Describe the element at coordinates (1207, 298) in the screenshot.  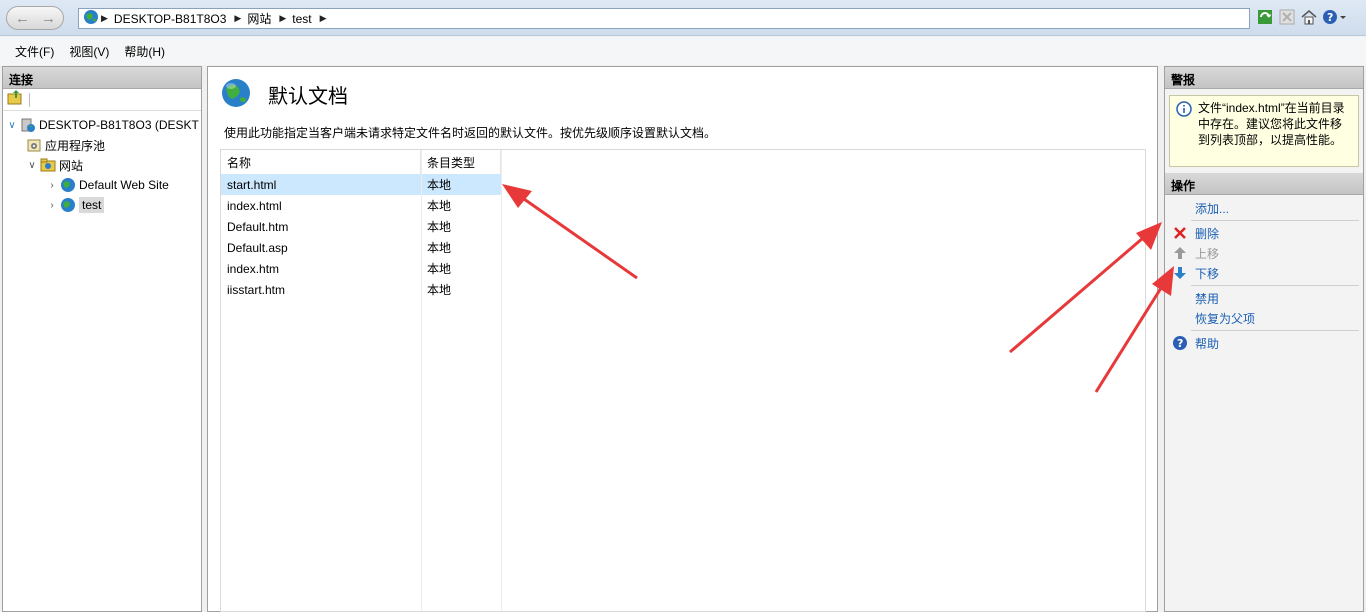
I see `action-disable-label: 禁用` at that location.